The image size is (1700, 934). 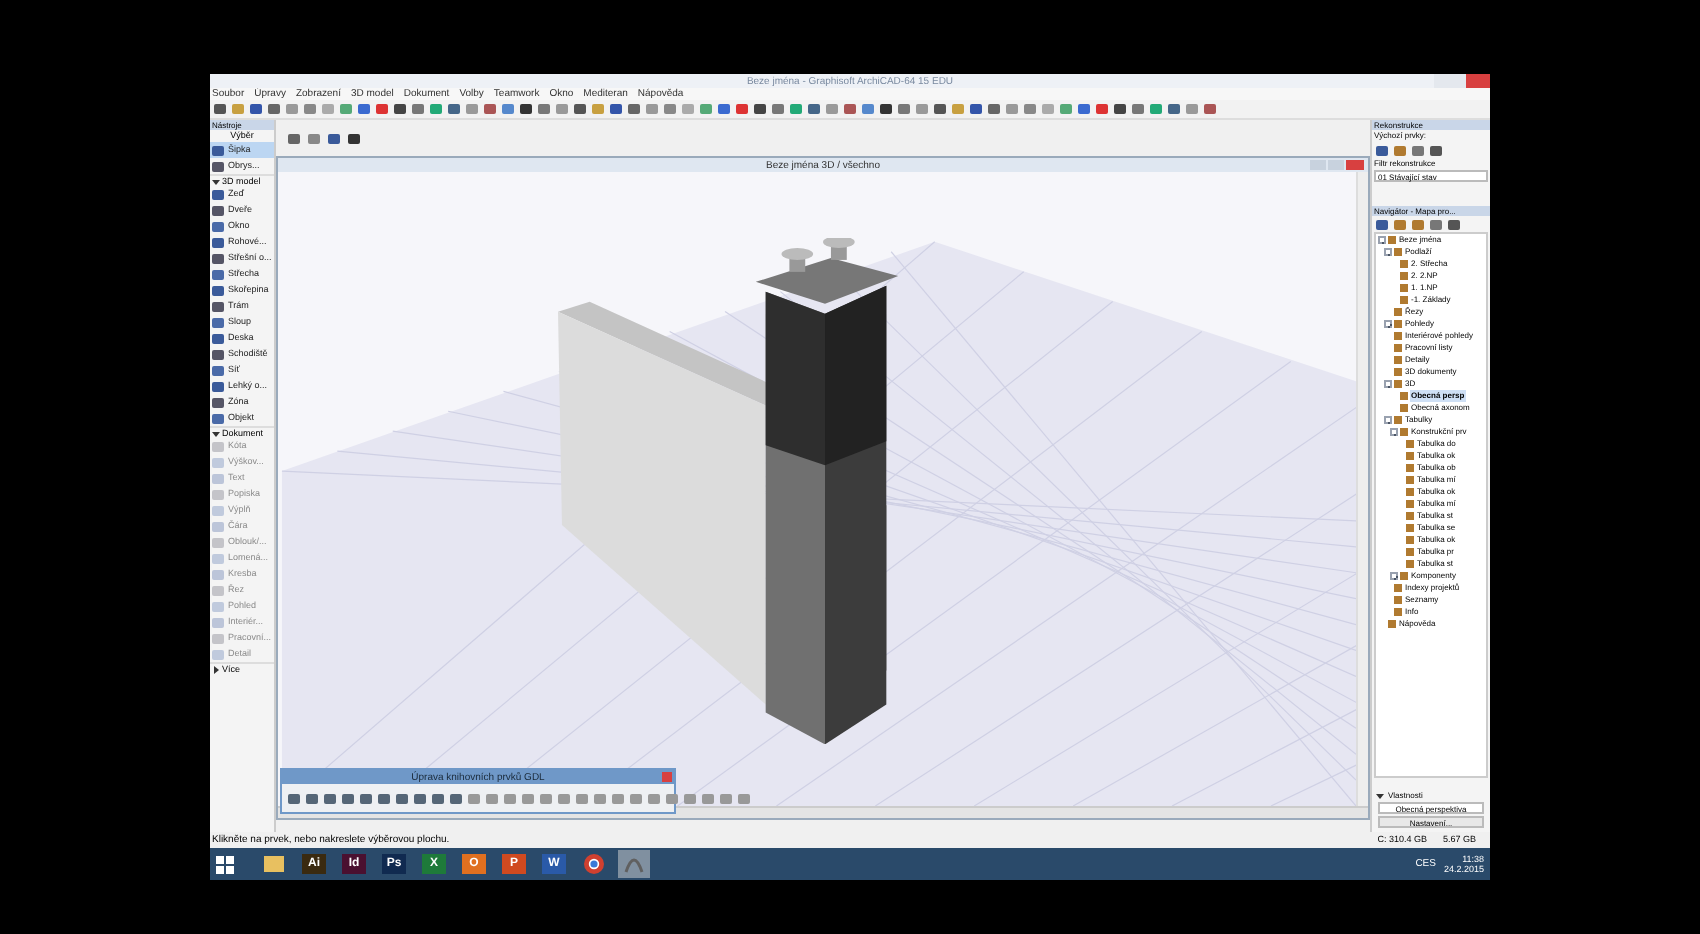 What do you see at coordinates (1362, 489) in the screenshot?
I see `vertical-scrollbar` at bounding box center [1362, 489].